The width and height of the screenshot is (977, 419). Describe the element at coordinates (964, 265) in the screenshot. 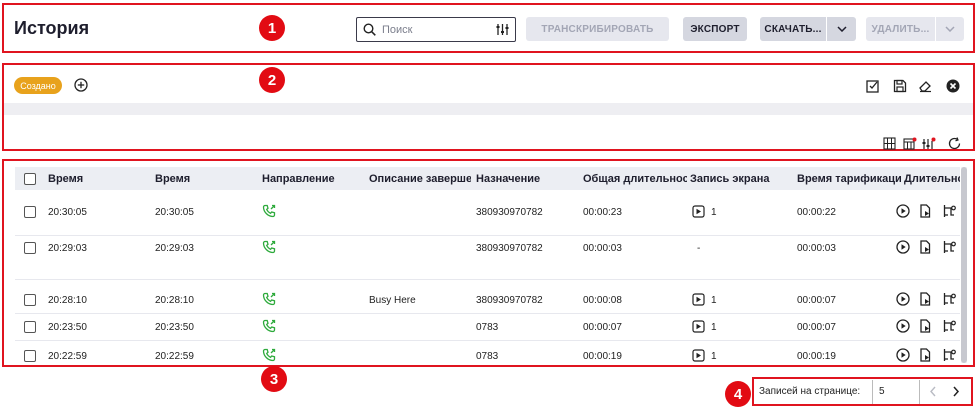

I see `table-scrollbar-thumb` at that location.